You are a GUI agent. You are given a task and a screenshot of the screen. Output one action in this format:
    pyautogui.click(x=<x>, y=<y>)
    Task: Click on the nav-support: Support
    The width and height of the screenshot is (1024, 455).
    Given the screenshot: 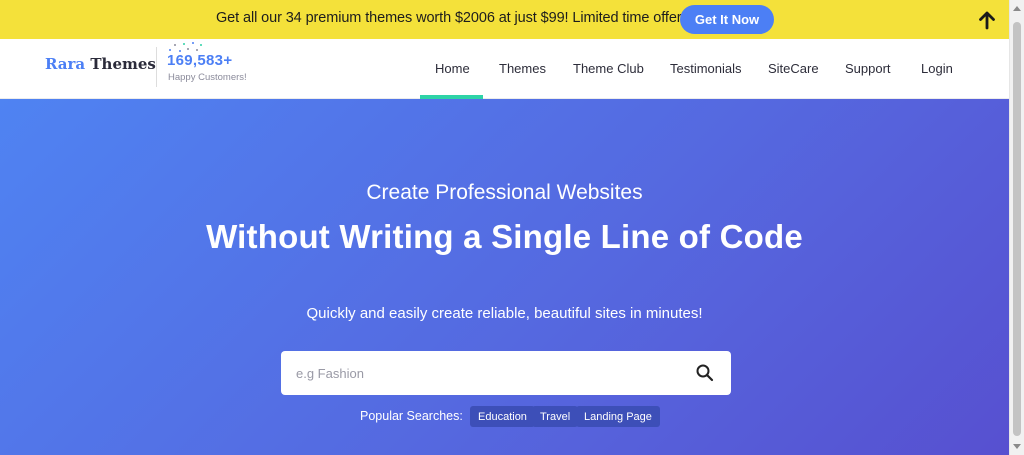 What is the action you would take?
    pyautogui.click(x=868, y=68)
    